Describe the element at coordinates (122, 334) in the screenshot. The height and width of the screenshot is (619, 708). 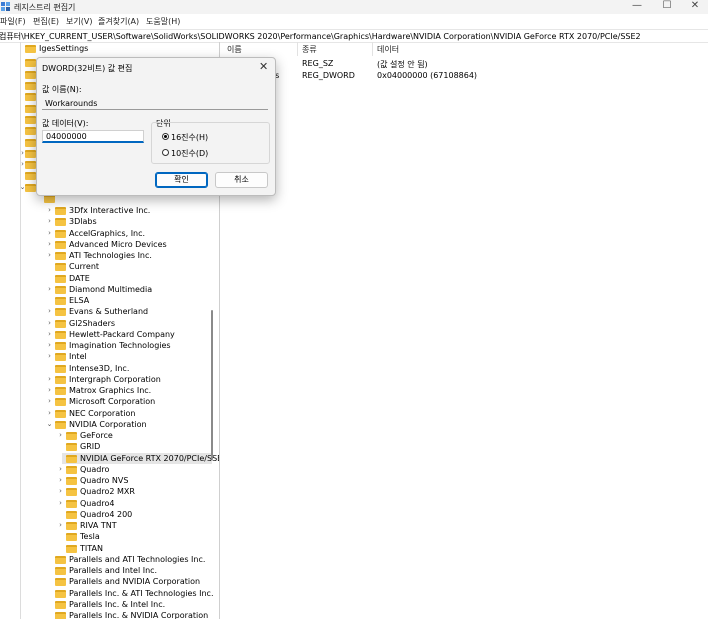
I see `tree-item-label: Hewlett-Packard Company` at that location.